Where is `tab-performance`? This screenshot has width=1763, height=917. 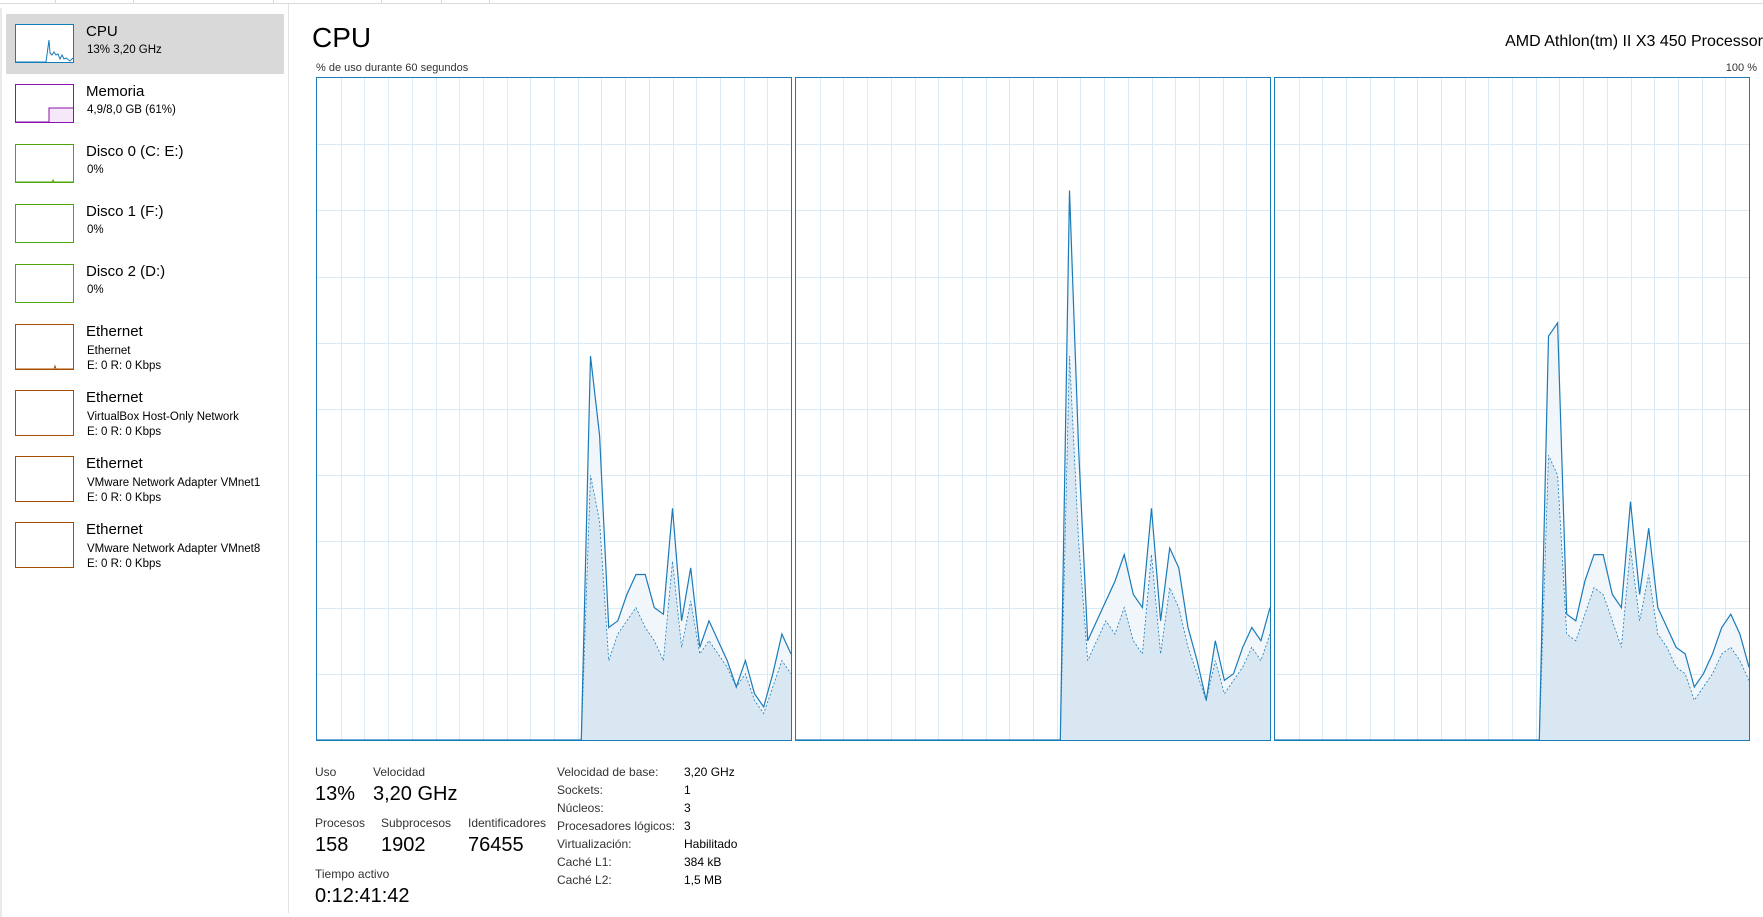 tab-performance is located at coordinates (94, 1).